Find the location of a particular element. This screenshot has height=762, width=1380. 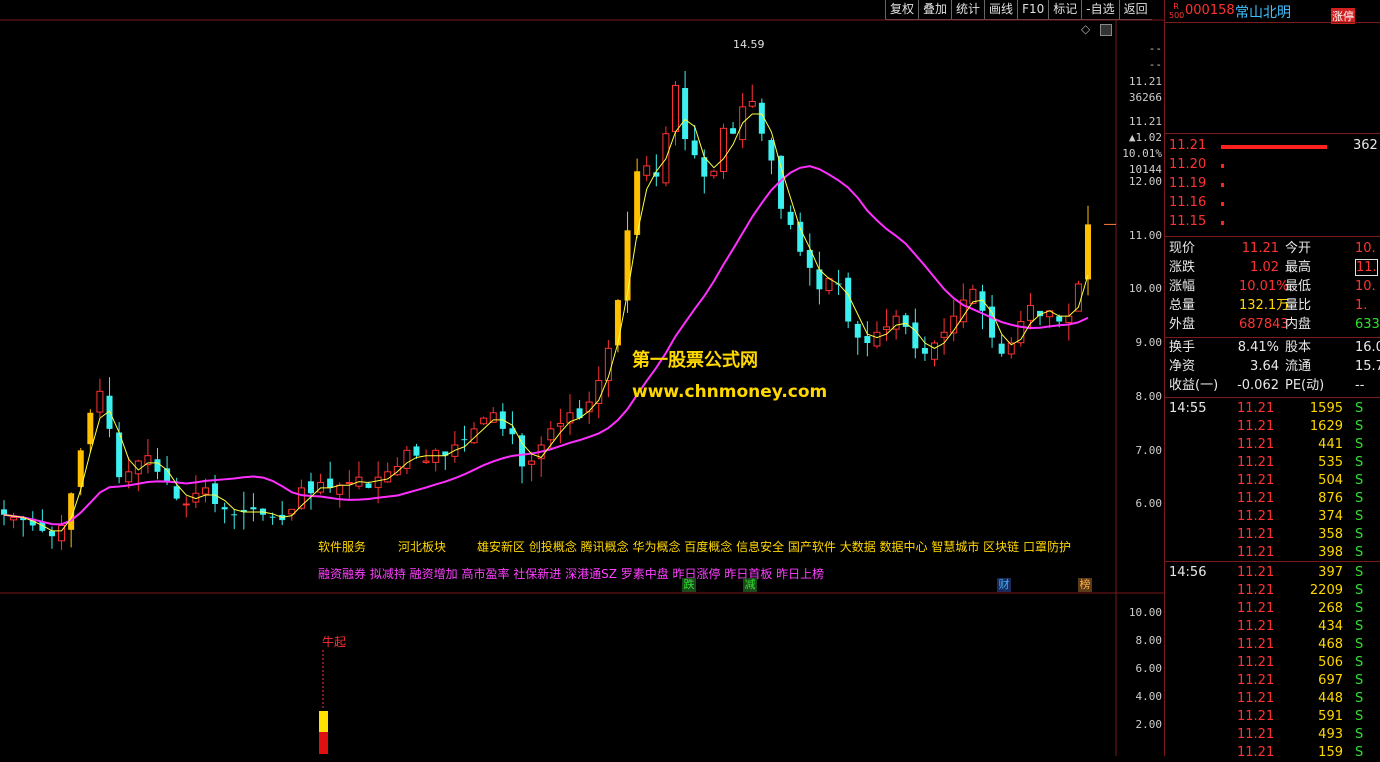

tick-volume: 398 is located at coordinates (1330, 552).